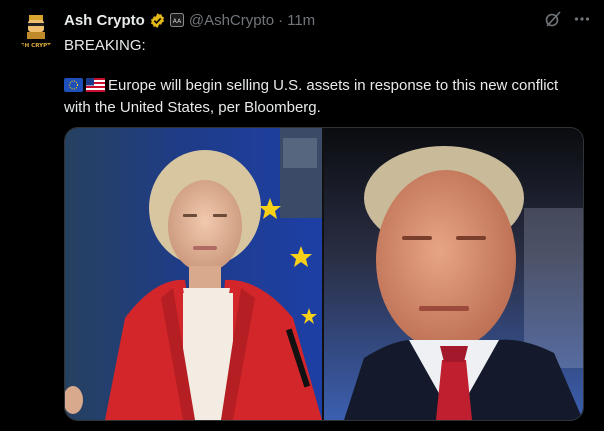 The image size is (604, 431). What do you see at coordinates (157, 20) in the screenshot?
I see `verified-badge-icon` at bounding box center [157, 20].